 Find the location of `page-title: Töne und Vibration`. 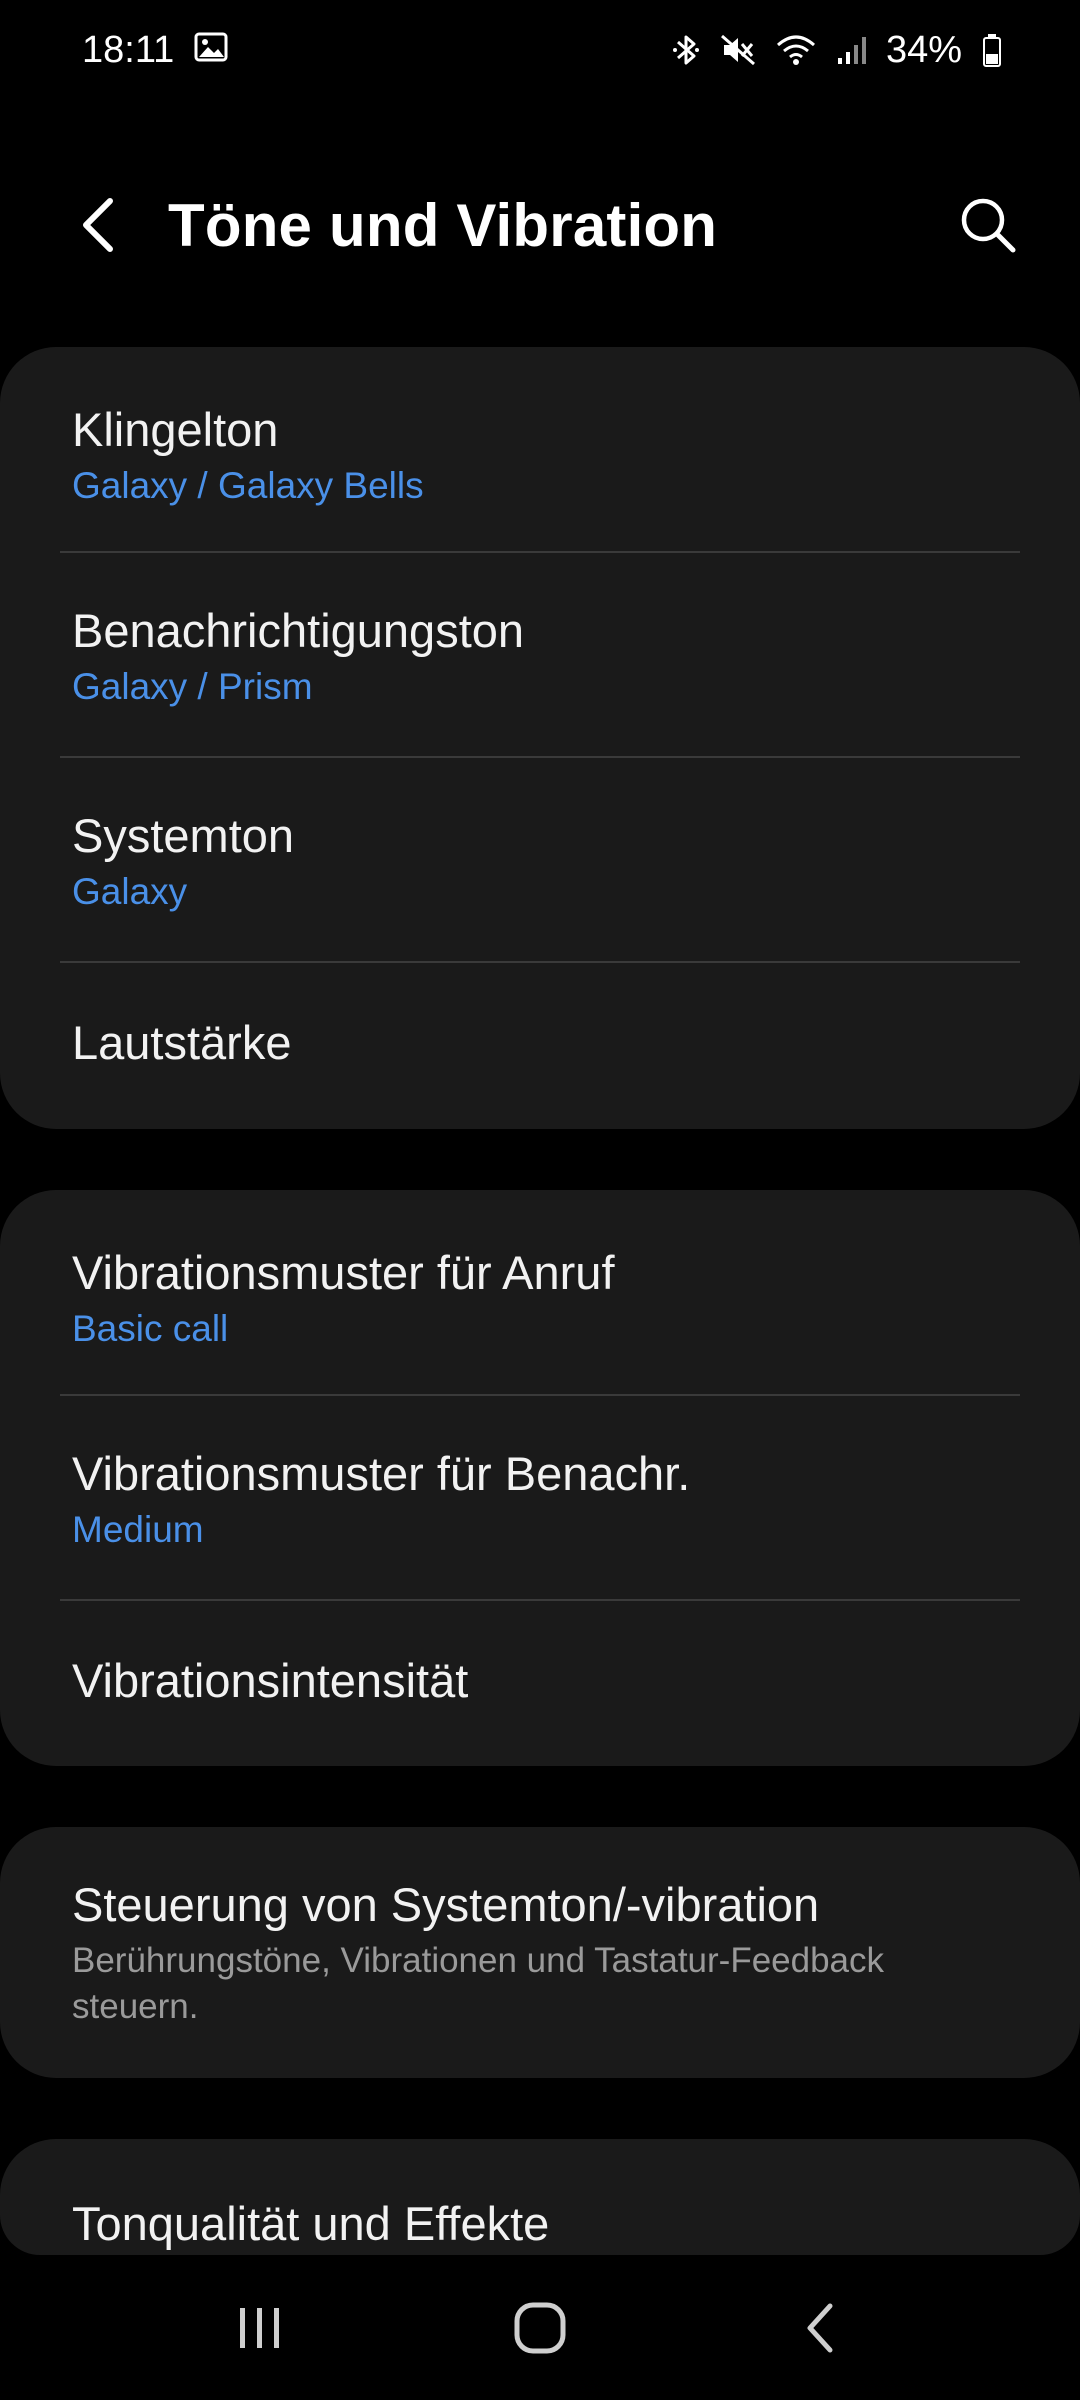

page-title: Töne und Vibration is located at coordinates (443, 225).